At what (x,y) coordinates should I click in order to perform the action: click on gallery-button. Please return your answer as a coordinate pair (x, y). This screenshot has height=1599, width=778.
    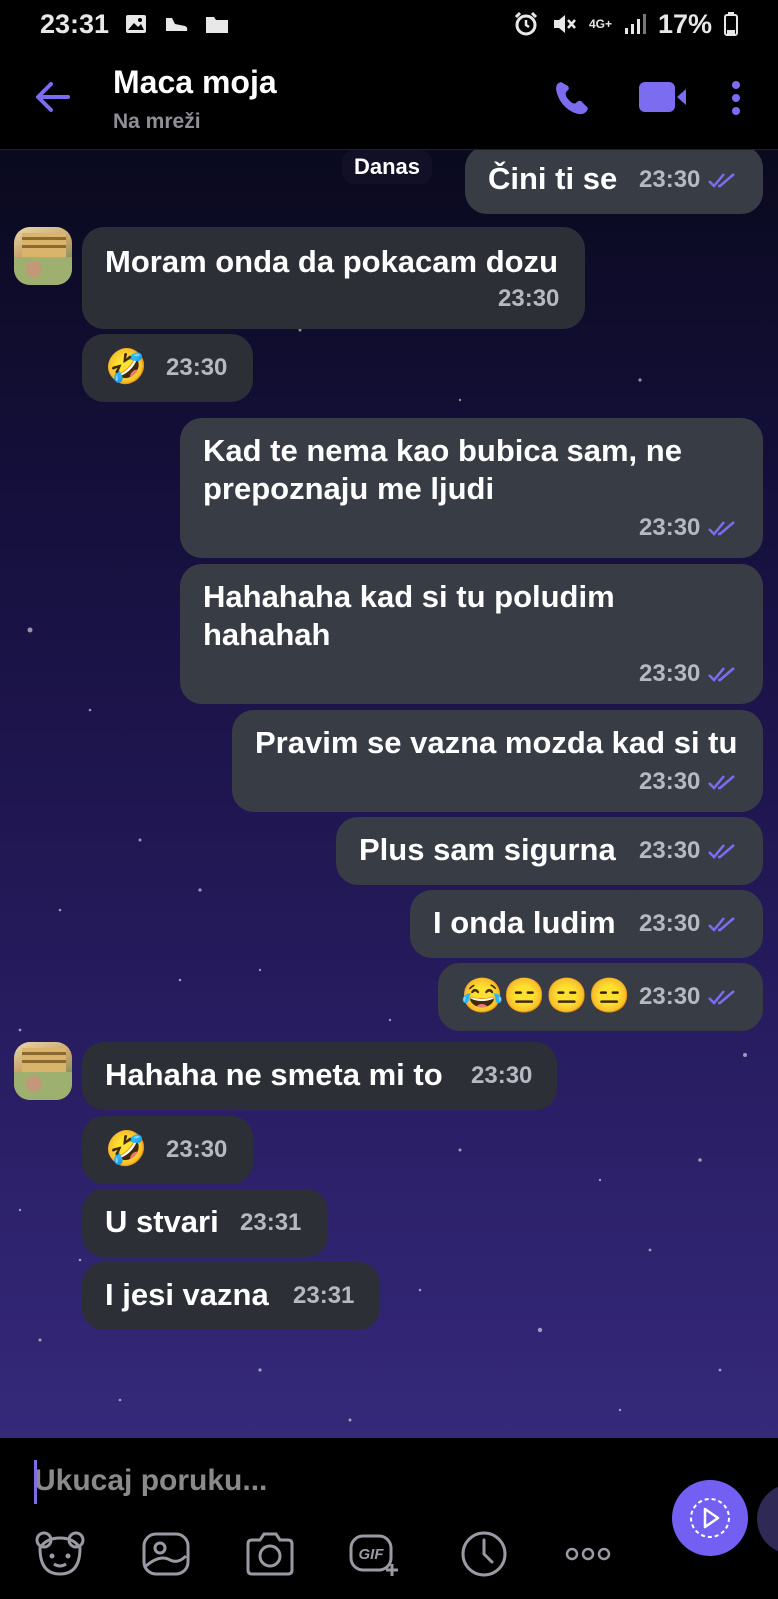
    Looking at the image, I should click on (166, 1554).